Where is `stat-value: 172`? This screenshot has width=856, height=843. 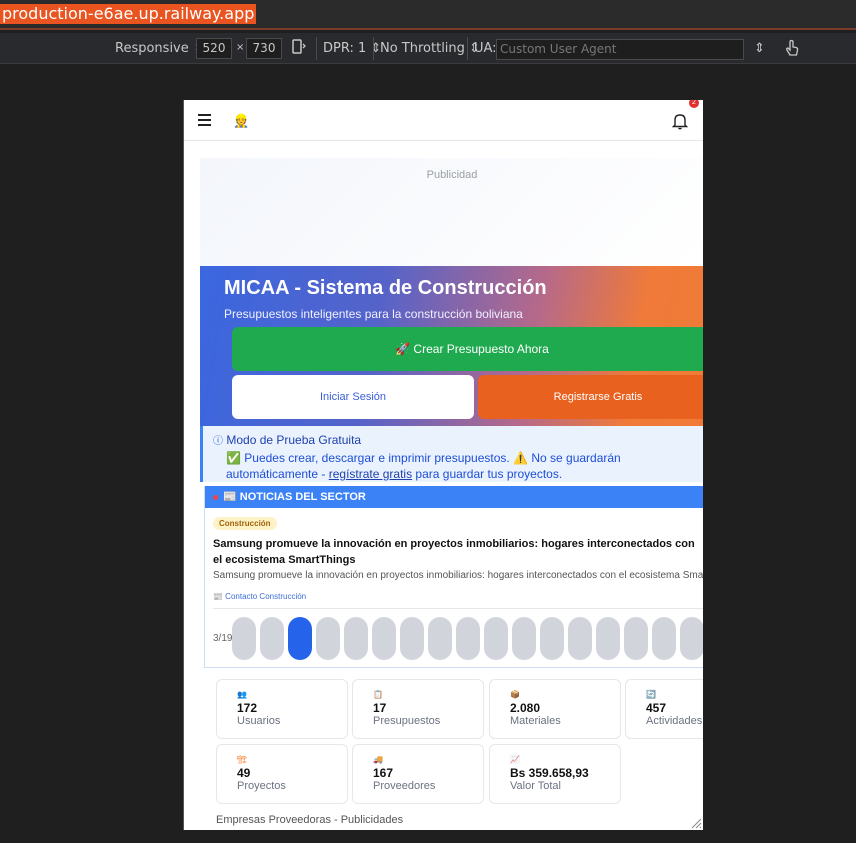 stat-value: 172 is located at coordinates (247, 708).